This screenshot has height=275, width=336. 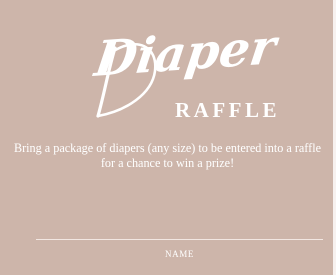 What do you see at coordinates (179, 254) in the screenshot?
I see `name-label: NAME` at bounding box center [179, 254].